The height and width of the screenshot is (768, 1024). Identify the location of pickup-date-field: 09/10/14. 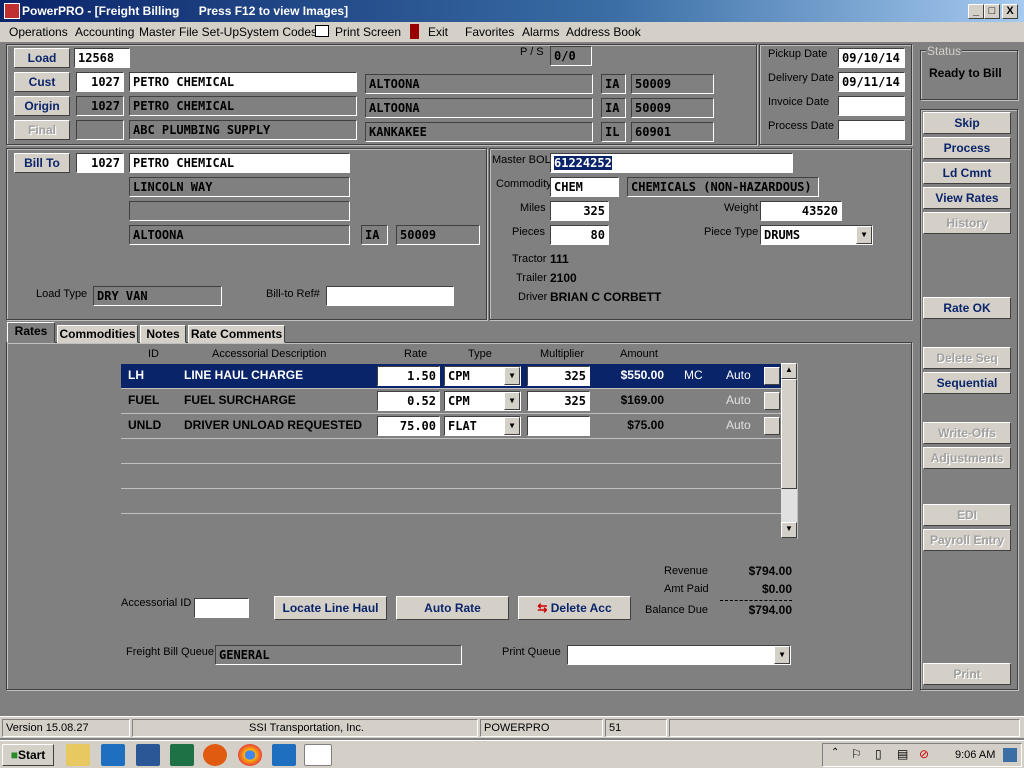
(871, 58).